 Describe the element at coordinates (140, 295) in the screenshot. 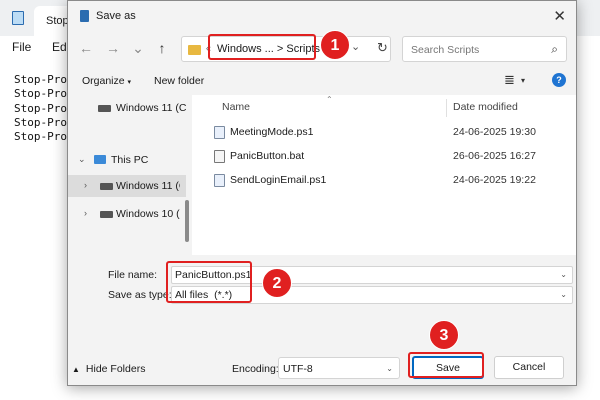

I see `save-as-type-label: Save as type:` at that location.